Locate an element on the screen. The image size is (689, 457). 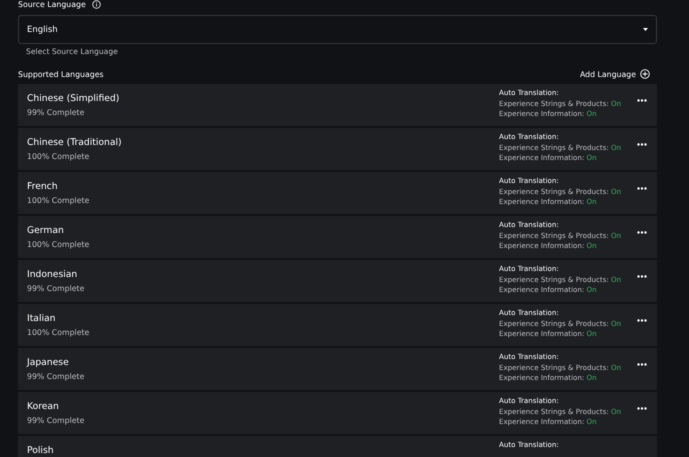
language-name: Chinese (Traditional) is located at coordinates (74, 142).